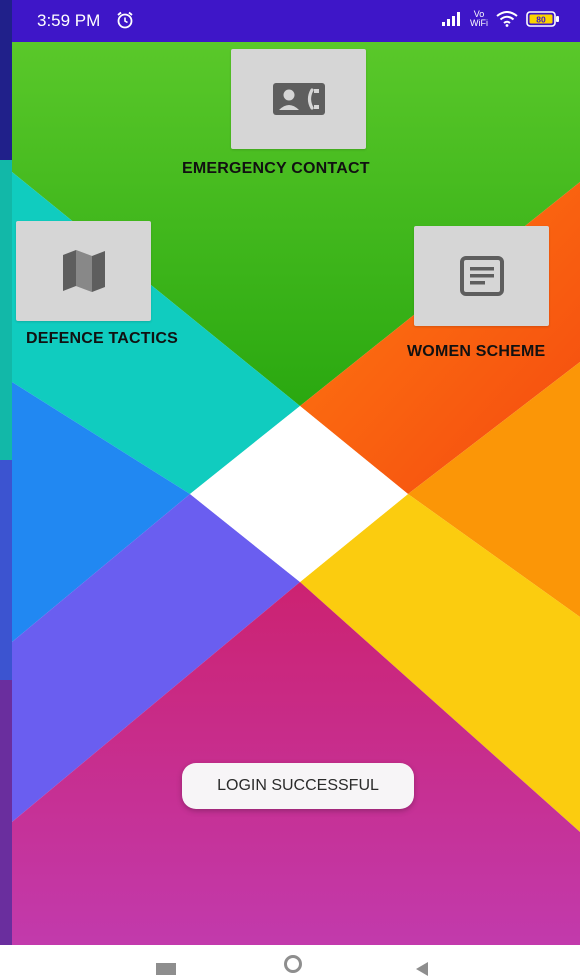  What do you see at coordinates (166, 969) in the screenshot?
I see `square-recents-icon` at bounding box center [166, 969].